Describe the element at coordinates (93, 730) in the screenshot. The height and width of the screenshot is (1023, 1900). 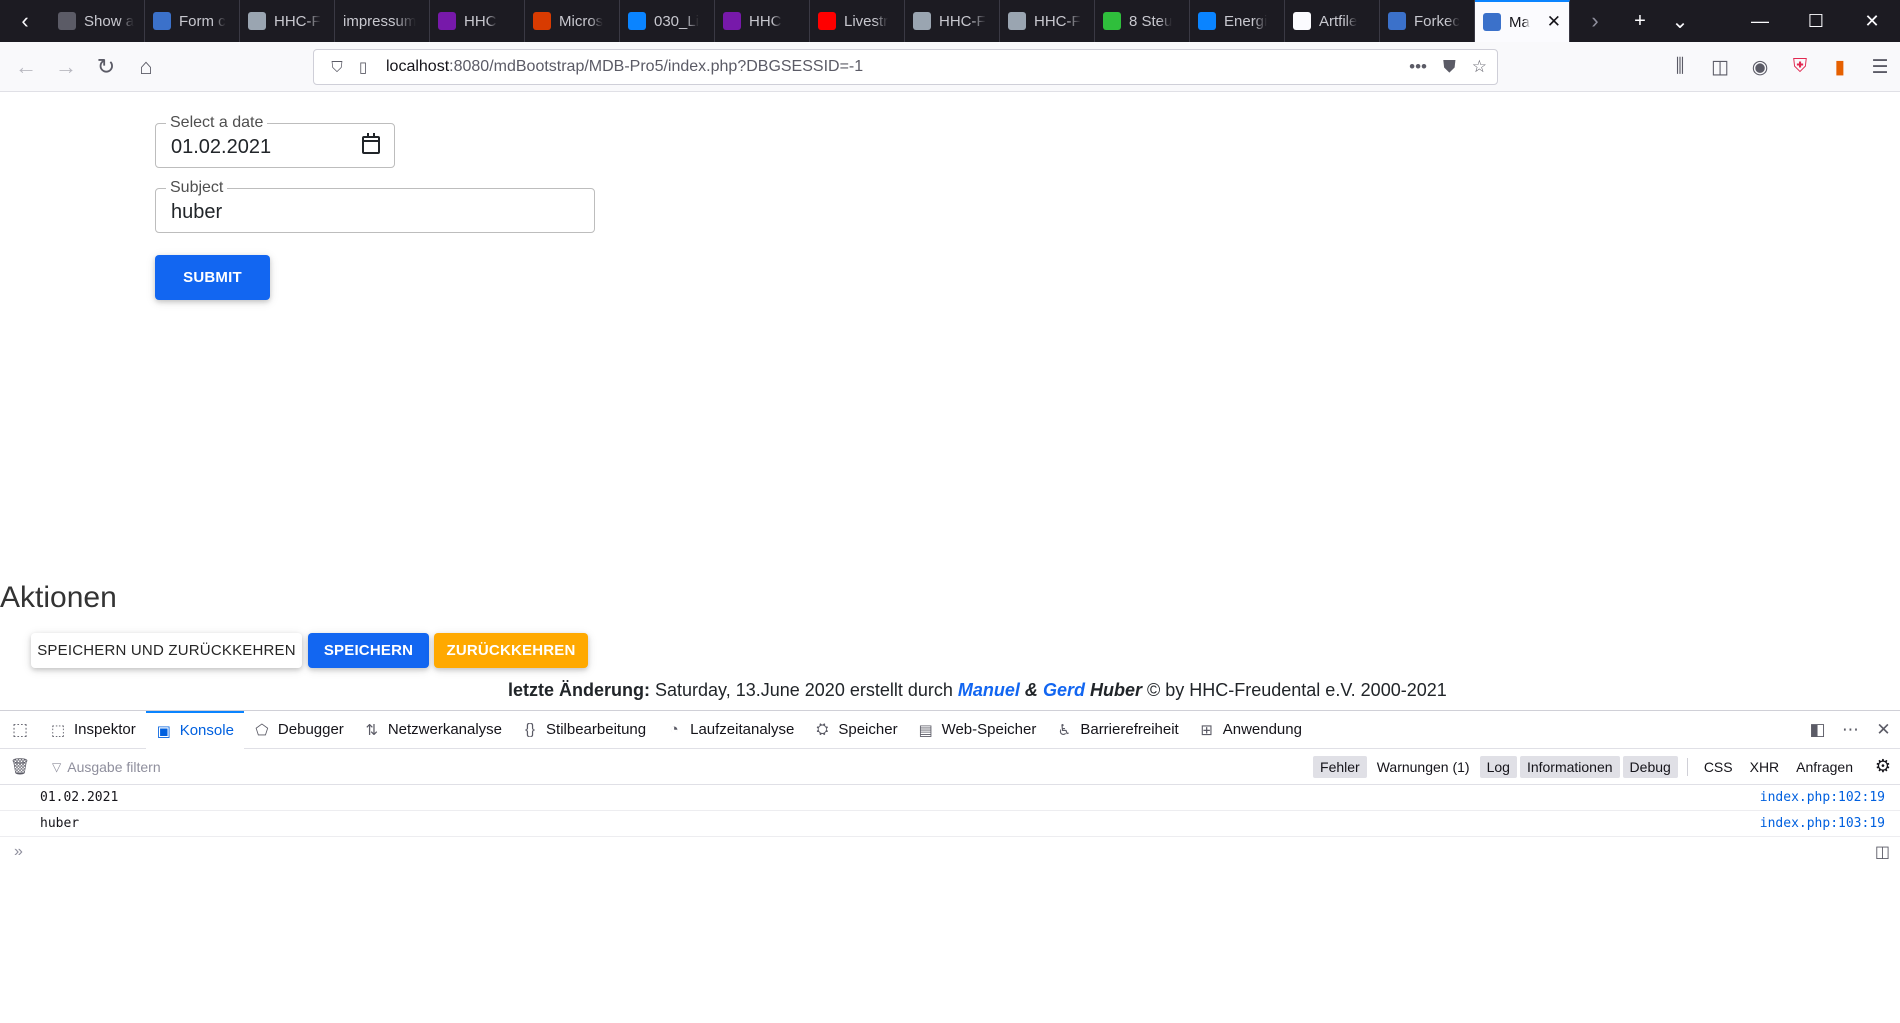
I see `devtools-tab-inspektor: ⬚ Inspektor` at that location.